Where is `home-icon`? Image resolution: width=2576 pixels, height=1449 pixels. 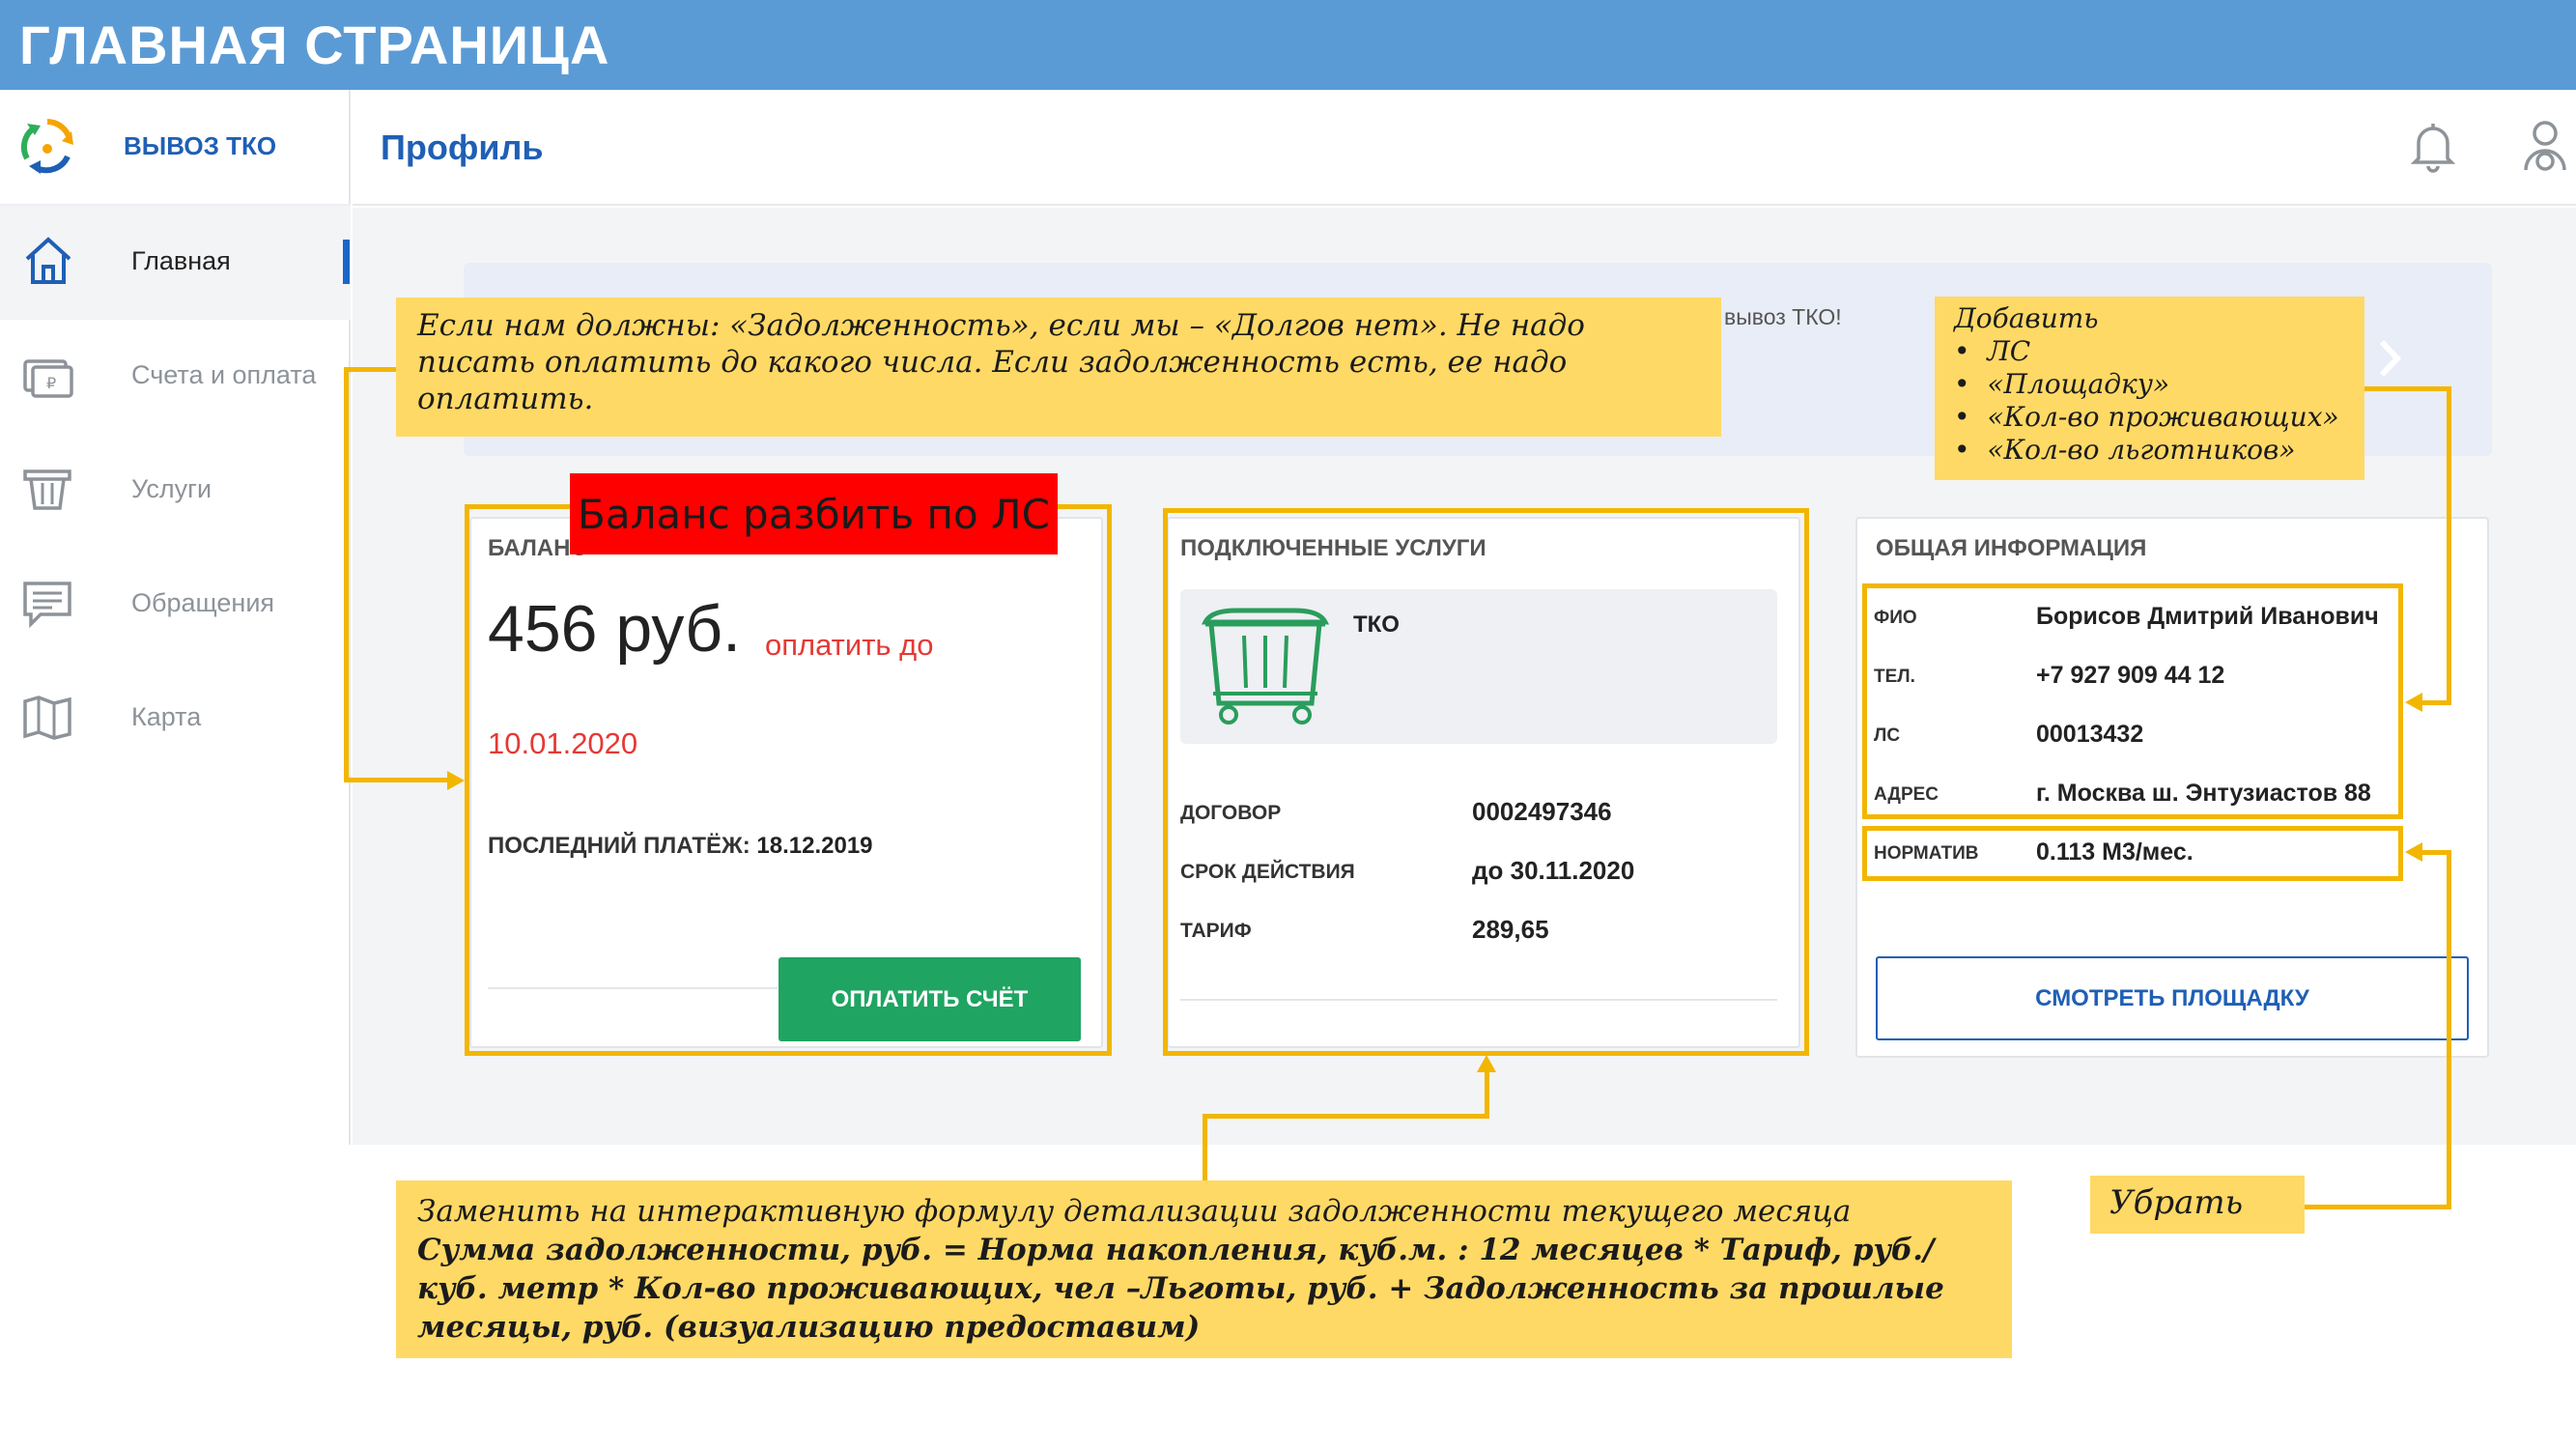 home-icon is located at coordinates (48, 261).